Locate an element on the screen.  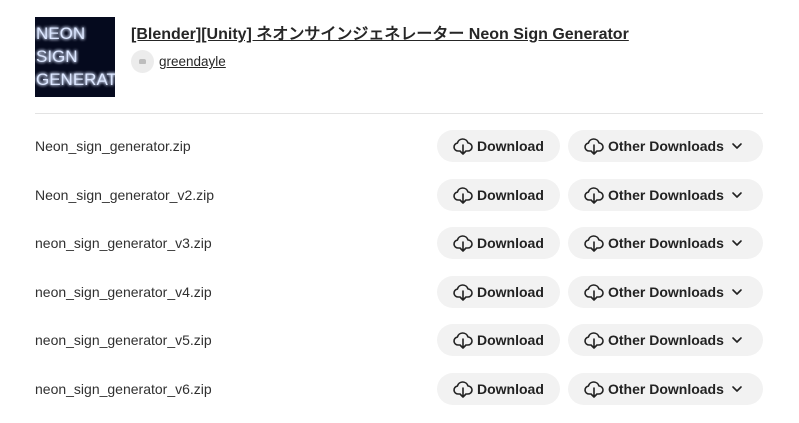
header-divider is located at coordinates (399, 113).